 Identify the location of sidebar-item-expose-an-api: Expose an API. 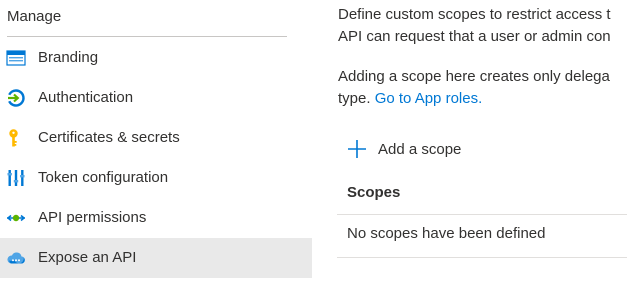
(156, 258).